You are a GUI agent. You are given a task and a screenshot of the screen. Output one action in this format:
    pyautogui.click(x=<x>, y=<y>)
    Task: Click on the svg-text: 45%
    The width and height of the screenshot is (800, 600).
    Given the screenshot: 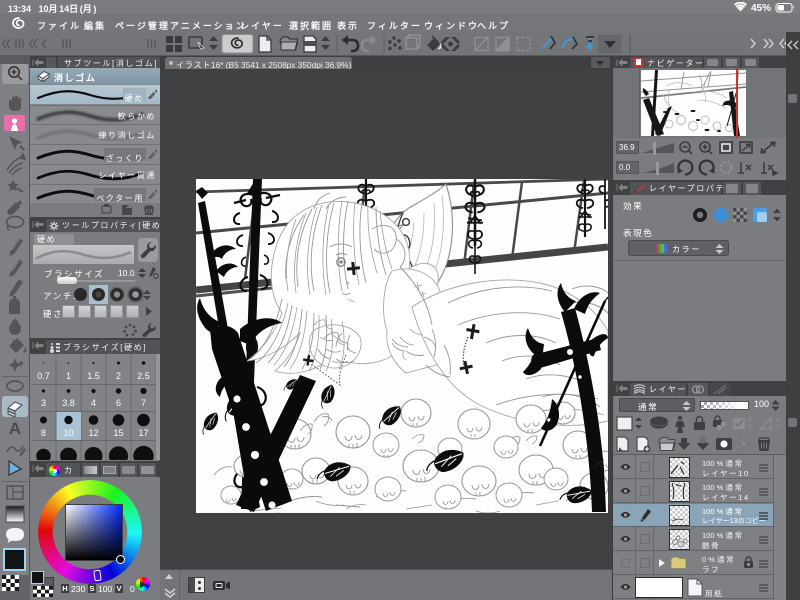 What is the action you would take?
    pyautogui.click(x=761, y=8)
    